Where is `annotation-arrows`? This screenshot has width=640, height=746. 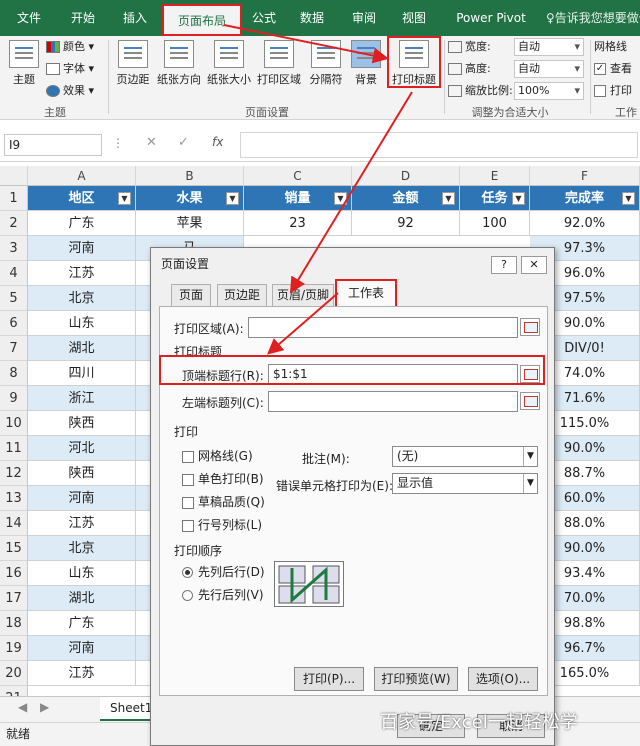 annotation-arrows is located at coordinates (318, 189).